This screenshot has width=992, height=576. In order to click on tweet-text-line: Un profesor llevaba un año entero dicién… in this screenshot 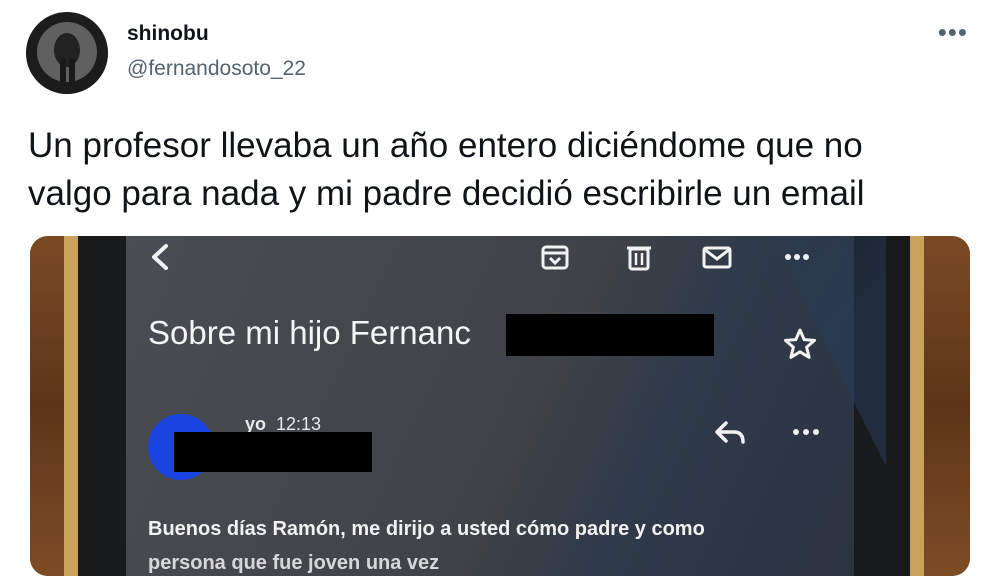, I will do `click(445, 145)`.